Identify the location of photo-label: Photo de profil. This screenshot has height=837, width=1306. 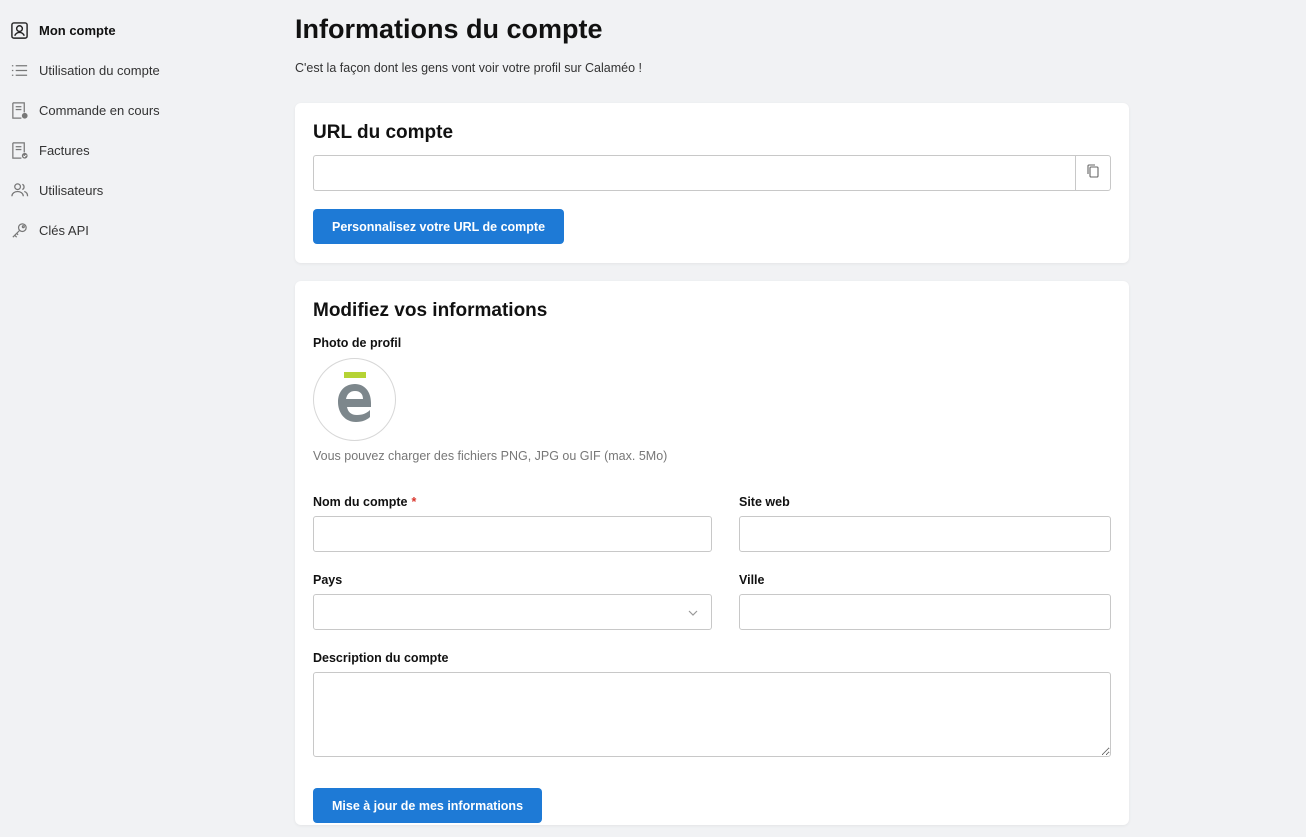
(357, 343).